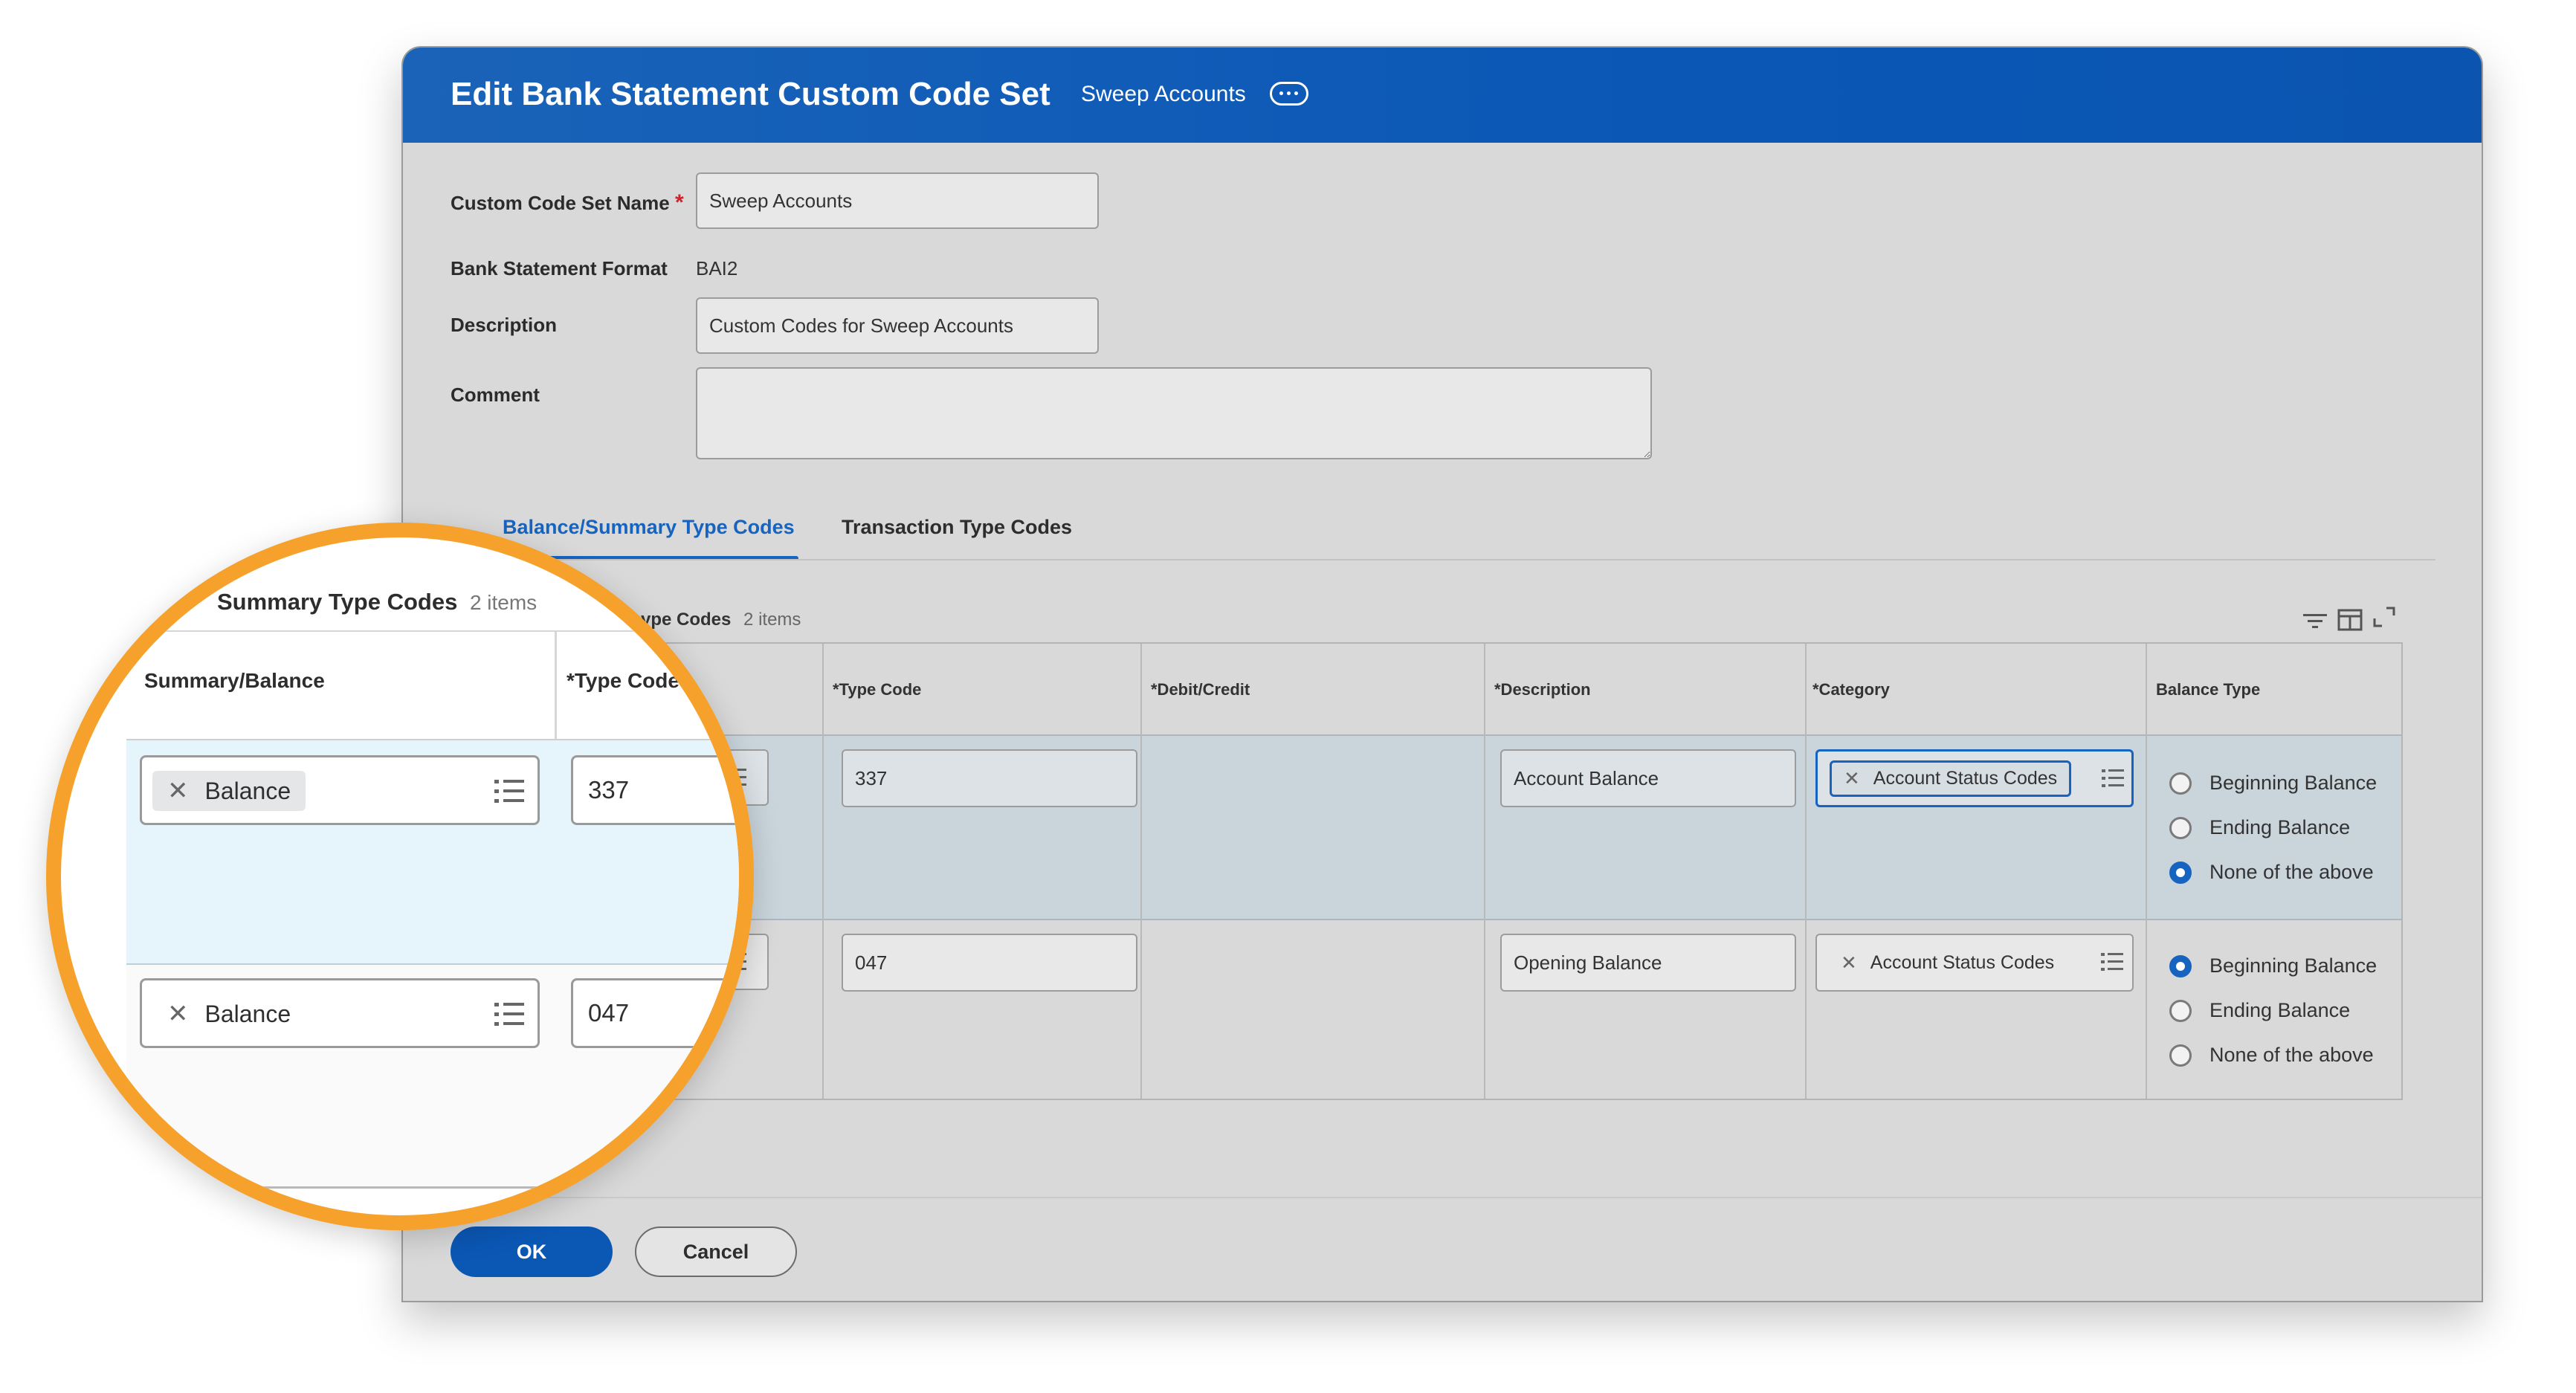 The image size is (2576, 1393). What do you see at coordinates (1542, 689) in the screenshot?
I see `column-header-description: *Description` at bounding box center [1542, 689].